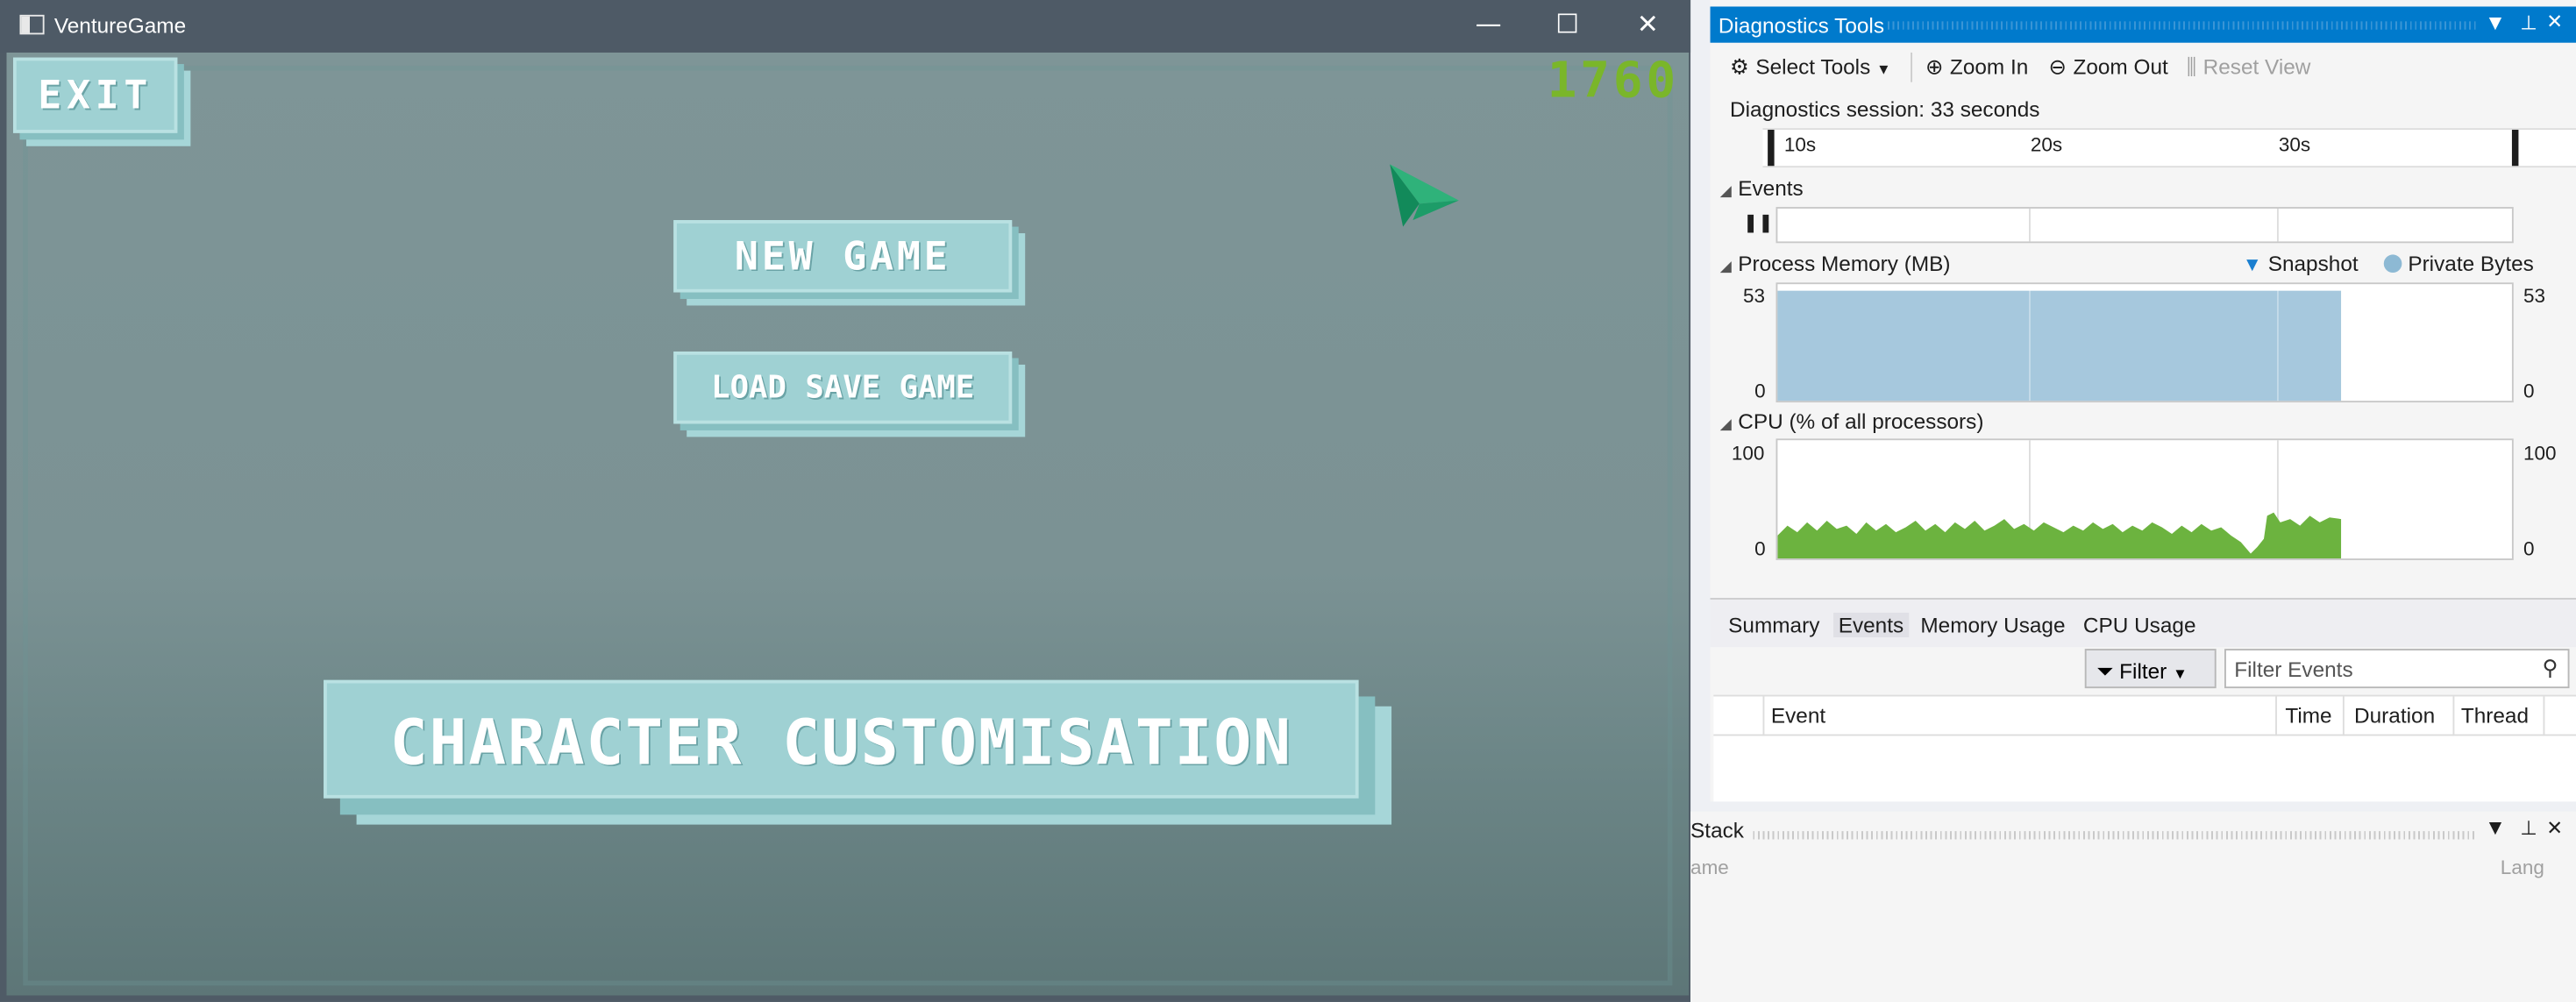 This screenshot has width=2576, height=1002. Describe the element at coordinates (2394, 715) in the screenshot. I see `column-duration: Duration` at that location.